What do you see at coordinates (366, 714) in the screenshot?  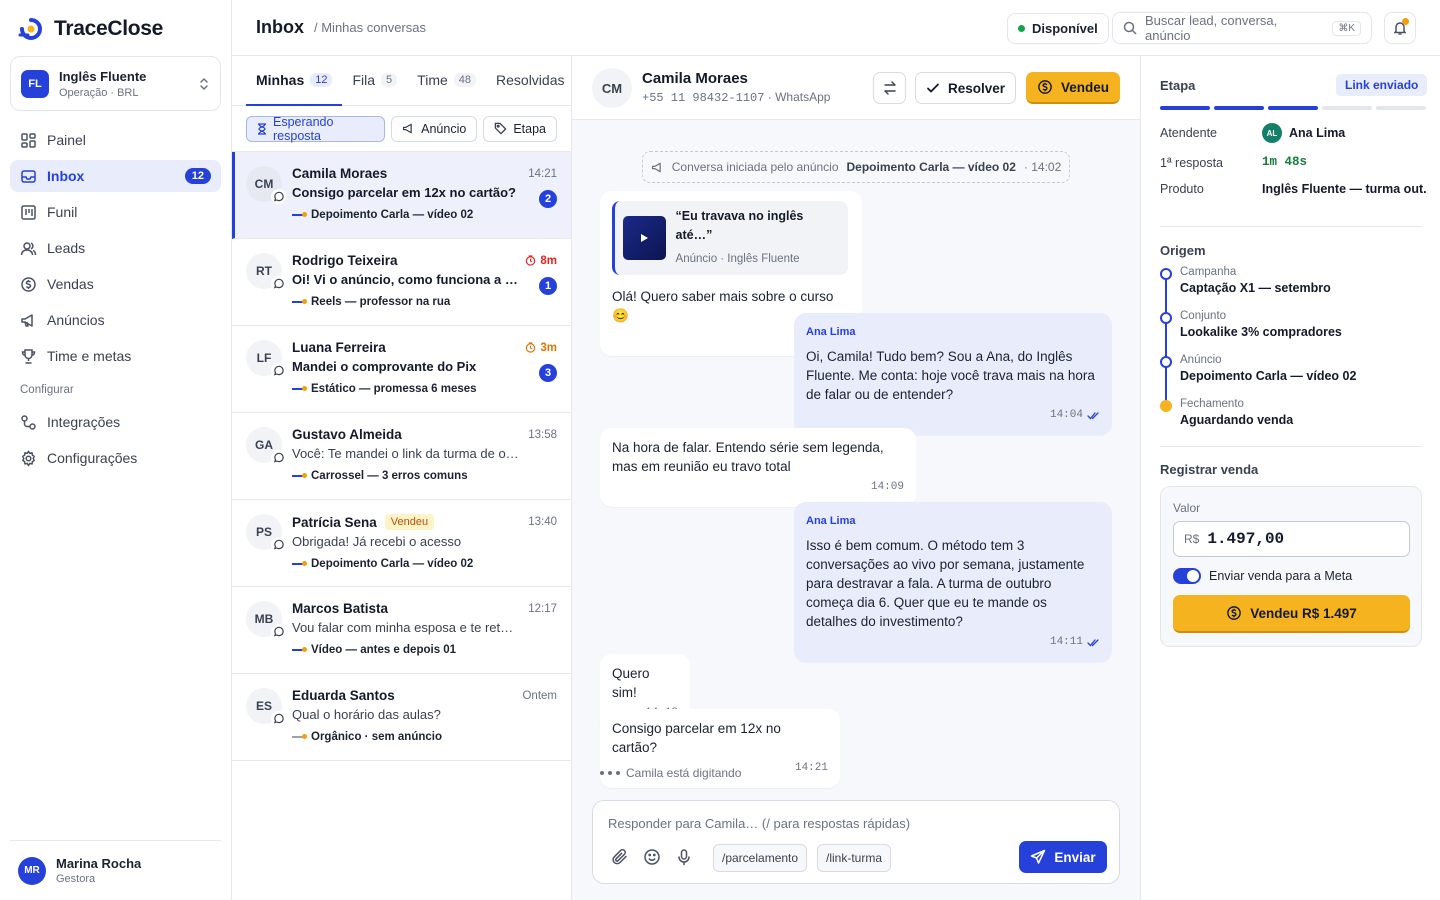 I see `last-message: Qual o horário das aulas?` at bounding box center [366, 714].